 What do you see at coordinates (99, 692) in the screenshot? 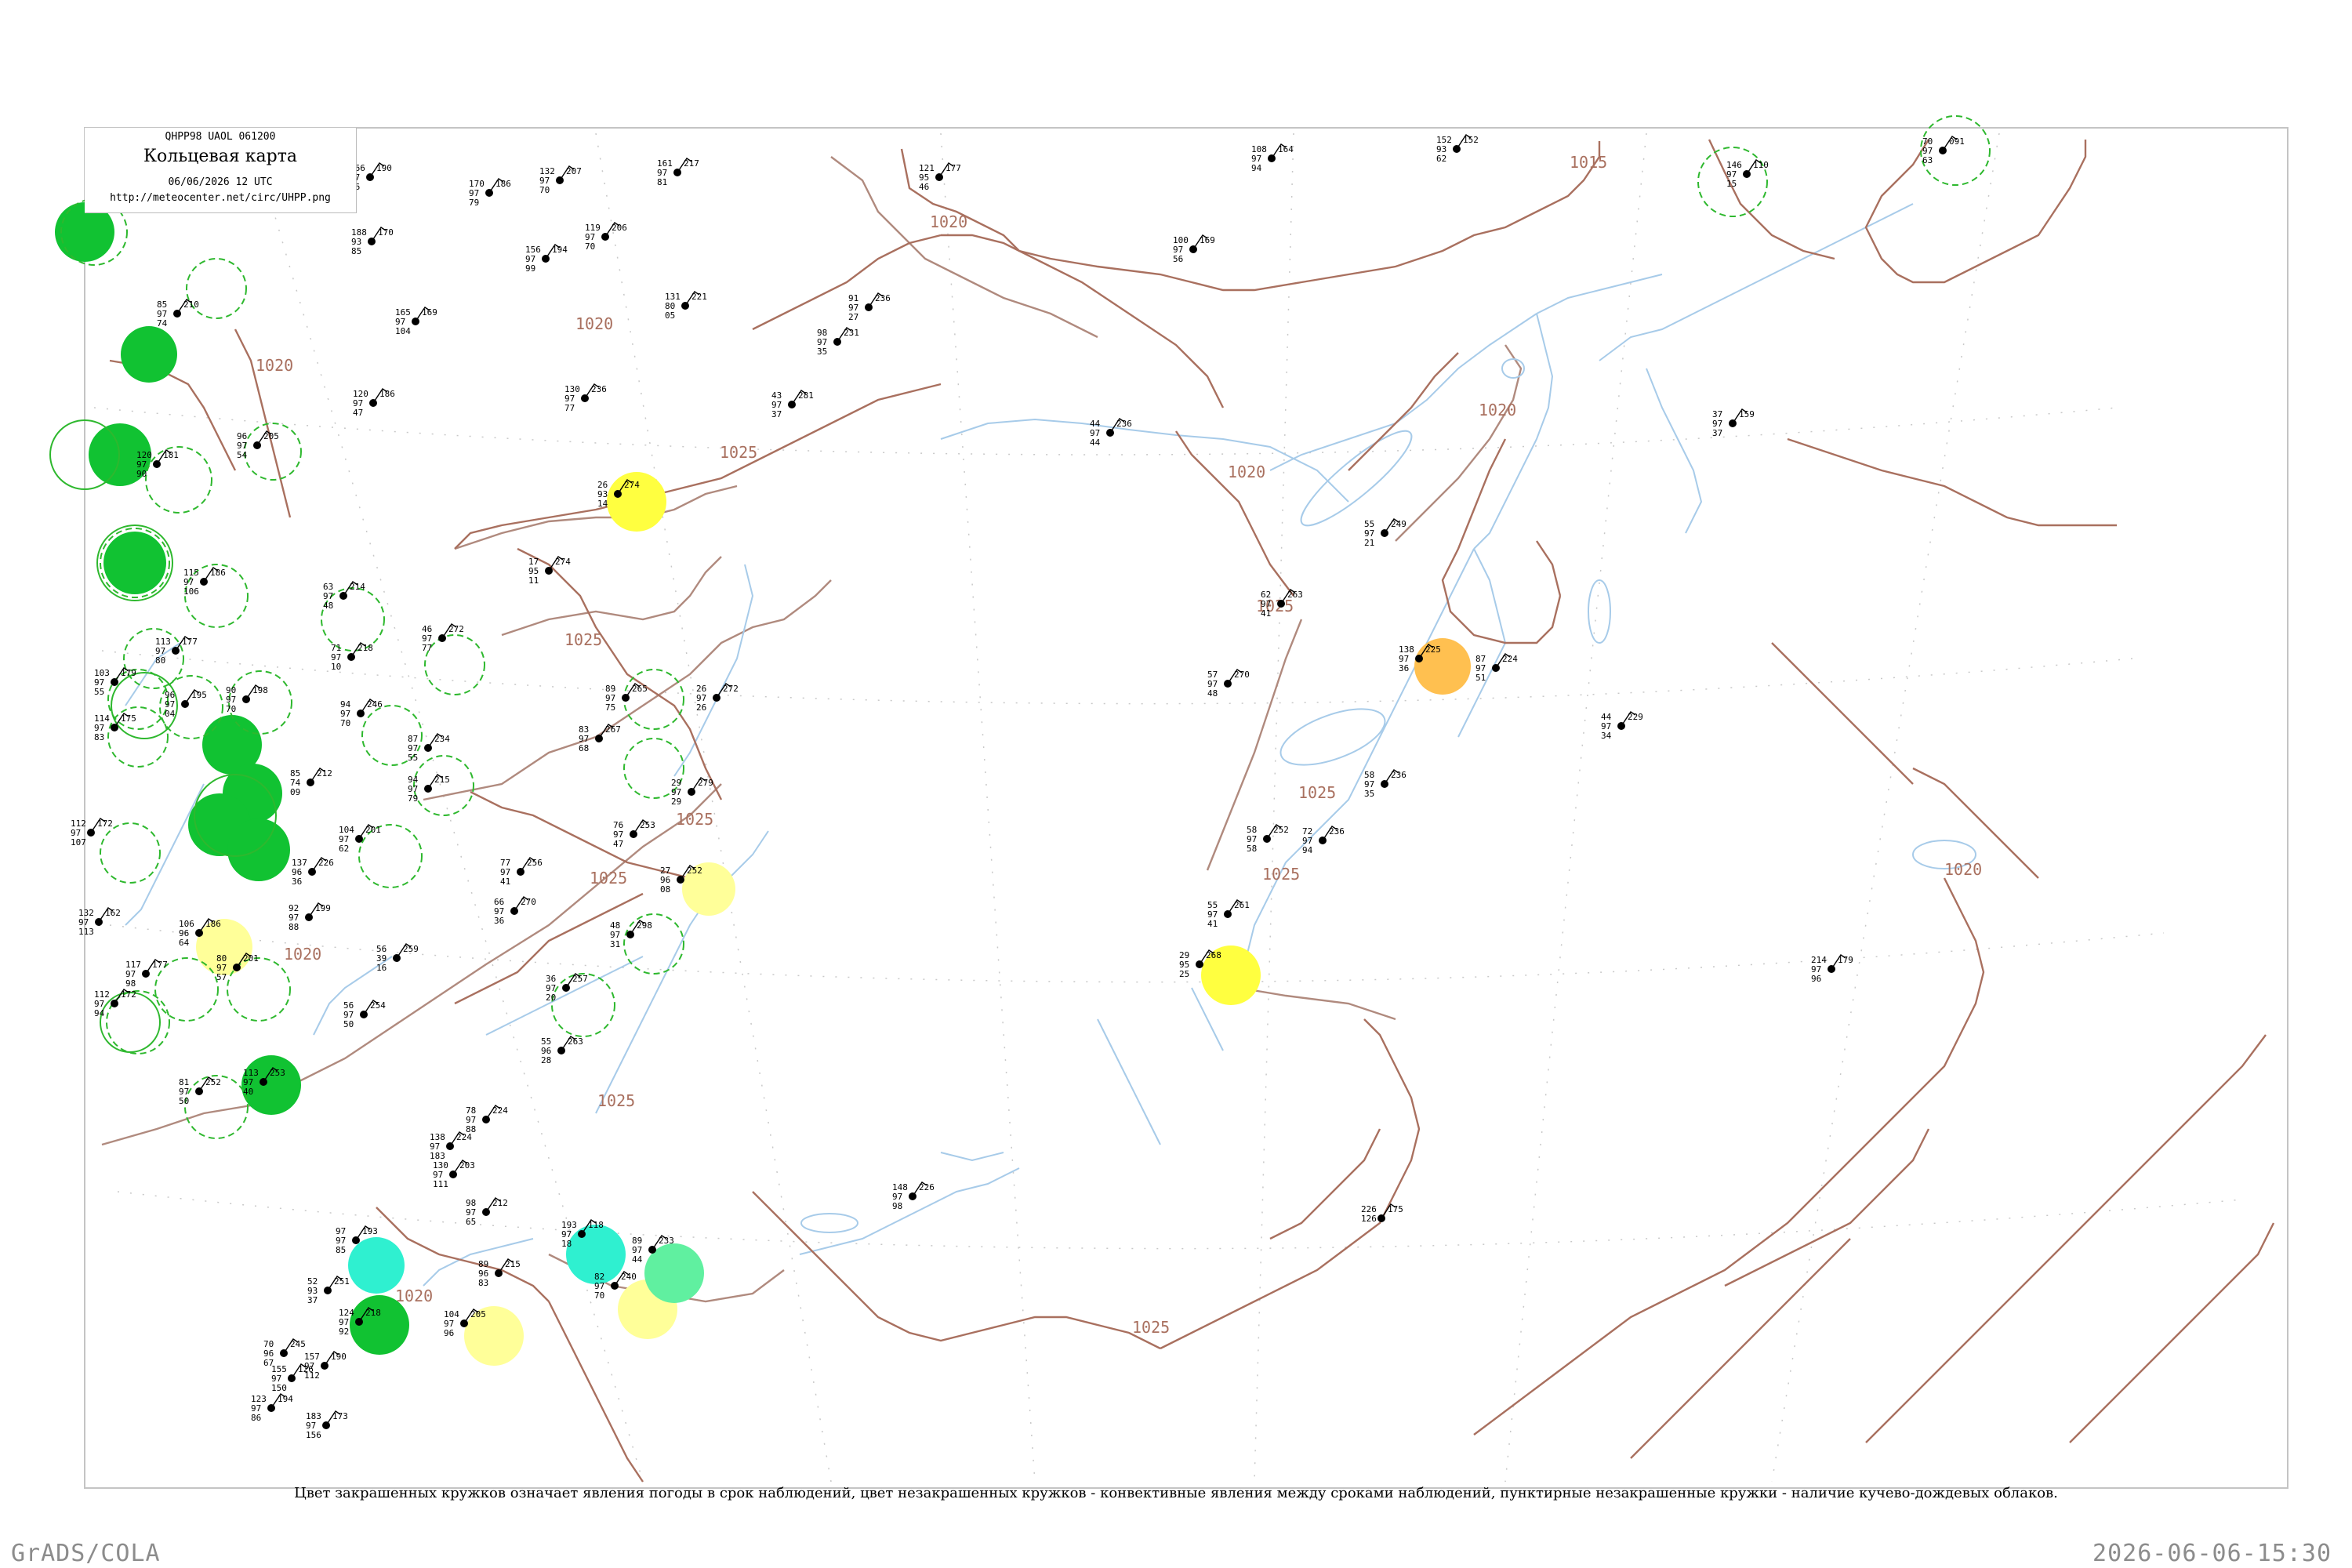
I see `station-value: 55` at bounding box center [99, 692].